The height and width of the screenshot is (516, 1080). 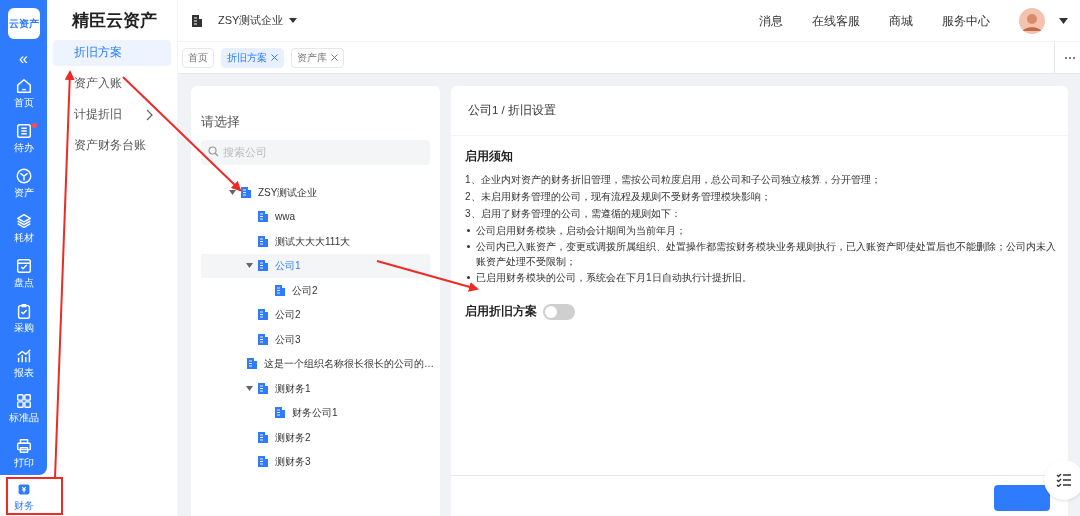 I want to click on app-title: 精臣云资产, so click(x=114, y=21).